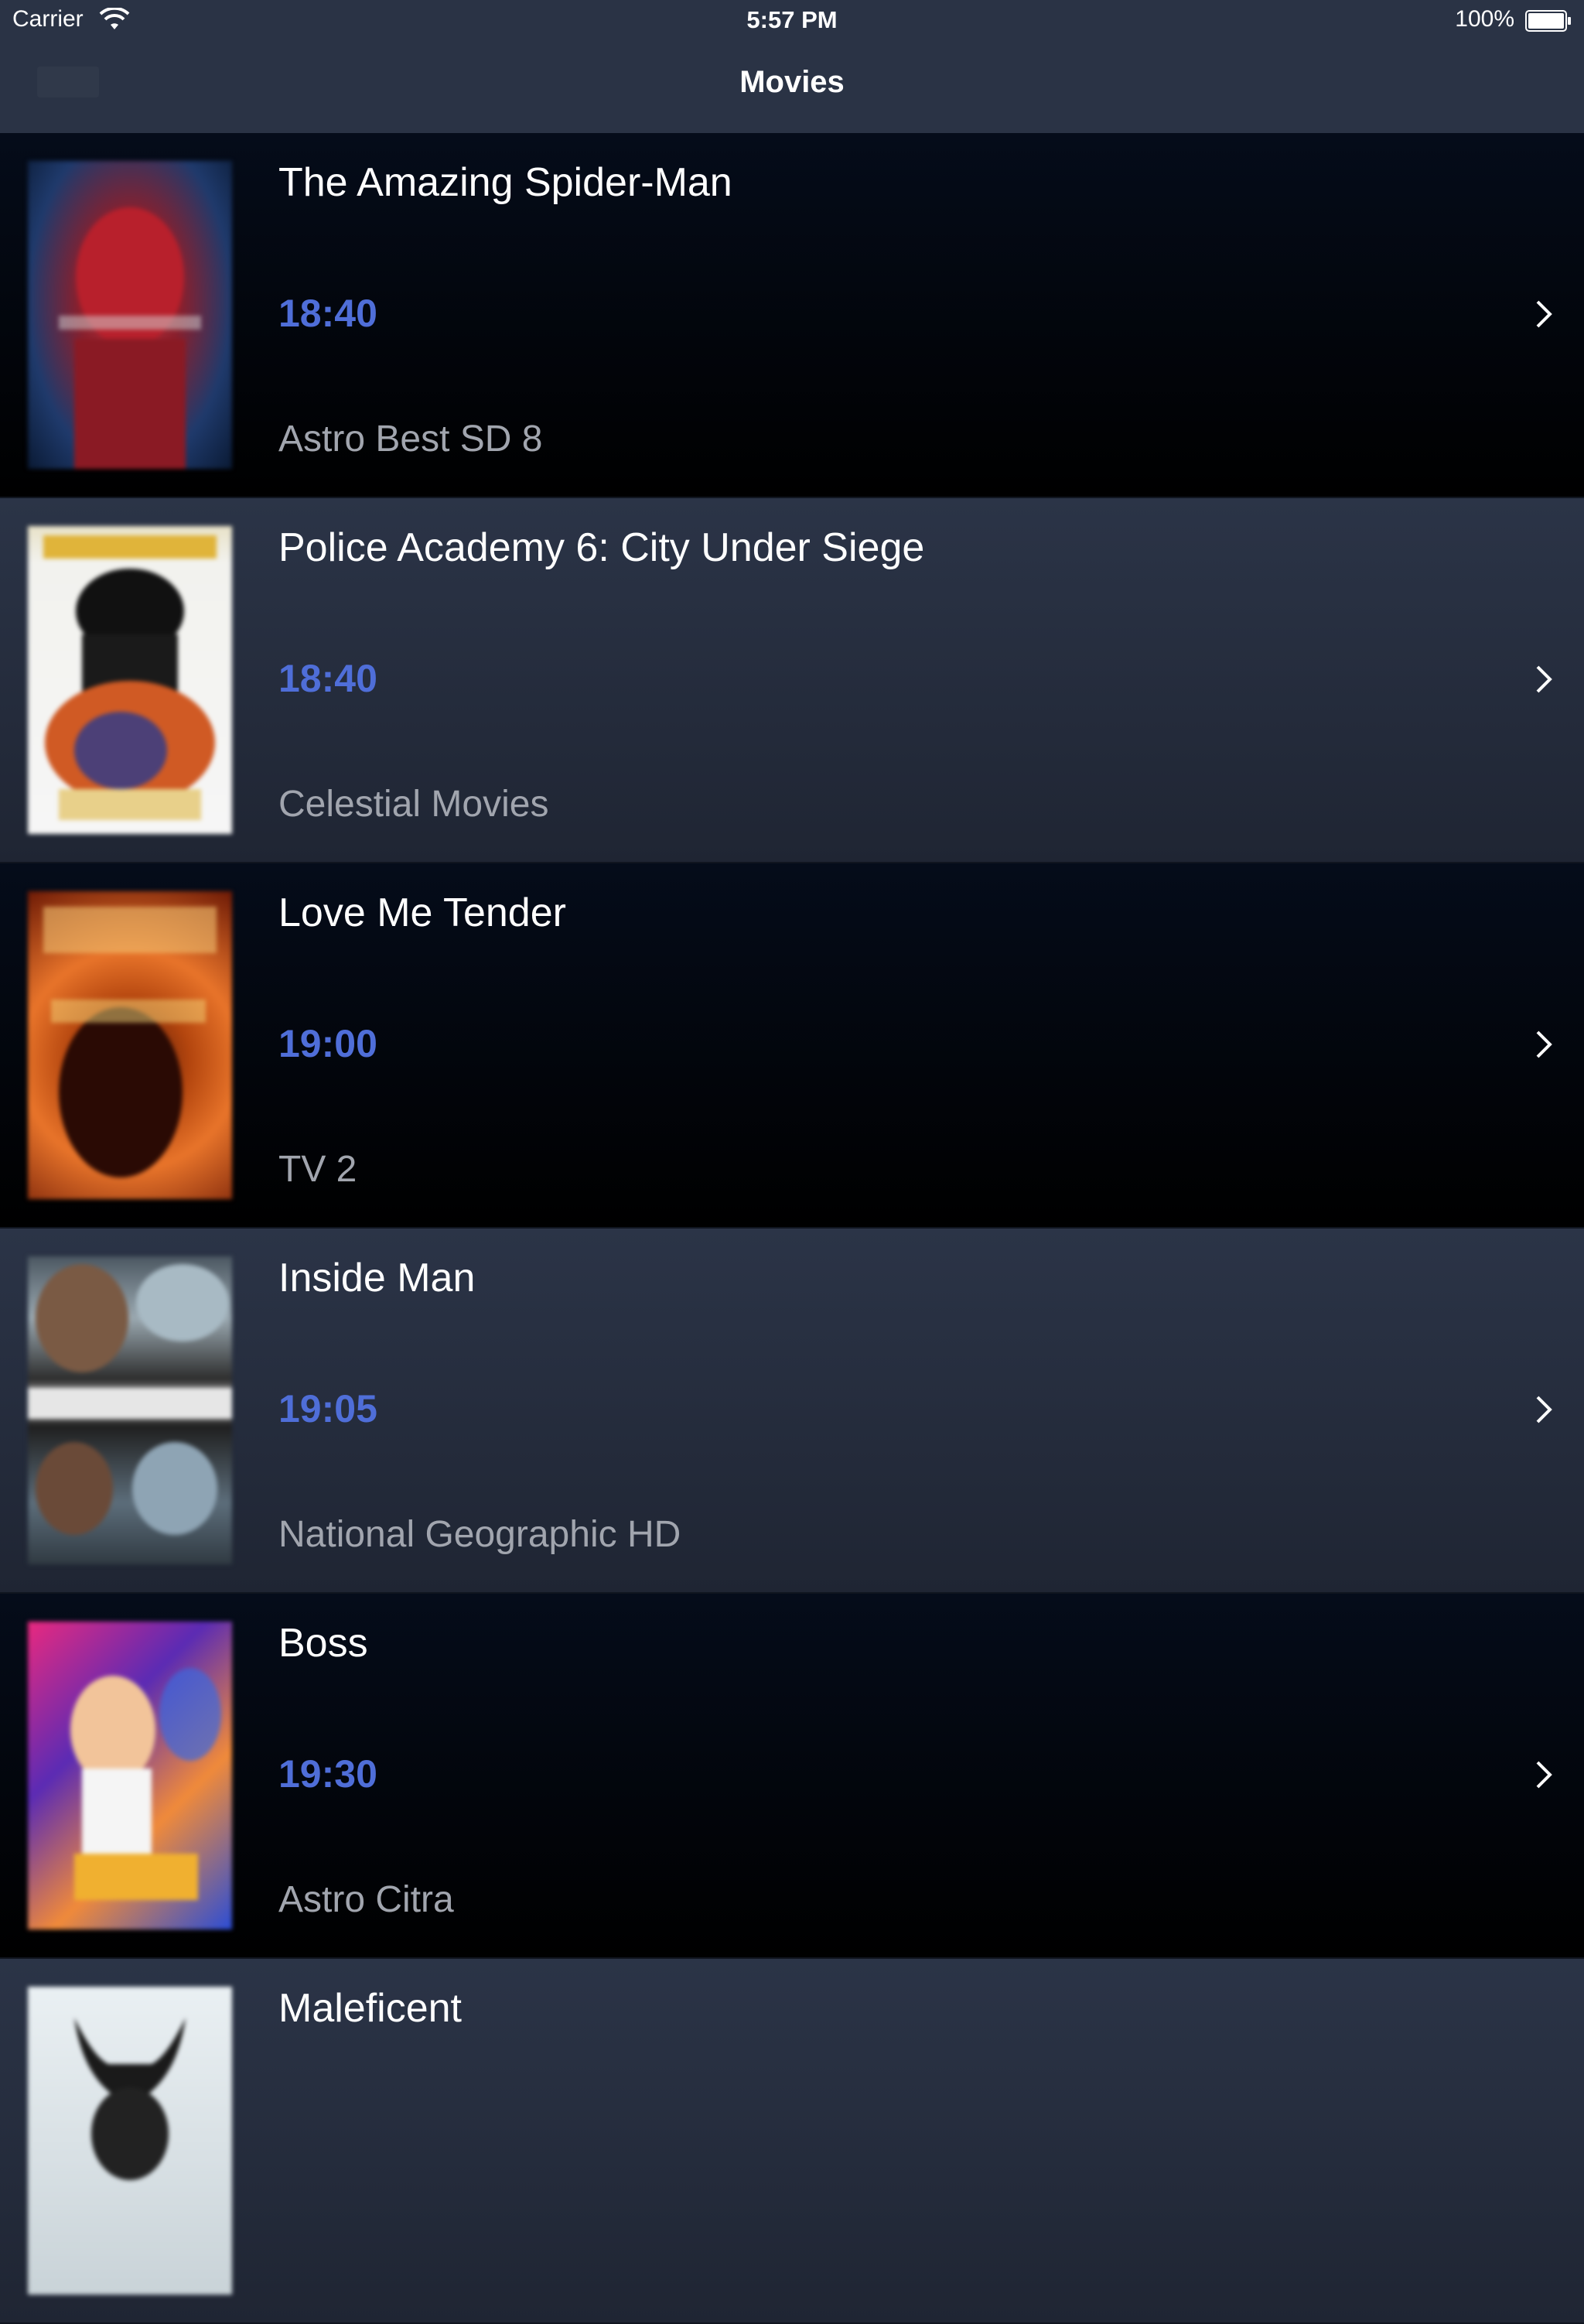 The height and width of the screenshot is (2324, 1584). What do you see at coordinates (414, 804) in the screenshot?
I see `movie-channel: Celestial Movies` at bounding box center [414, 804].